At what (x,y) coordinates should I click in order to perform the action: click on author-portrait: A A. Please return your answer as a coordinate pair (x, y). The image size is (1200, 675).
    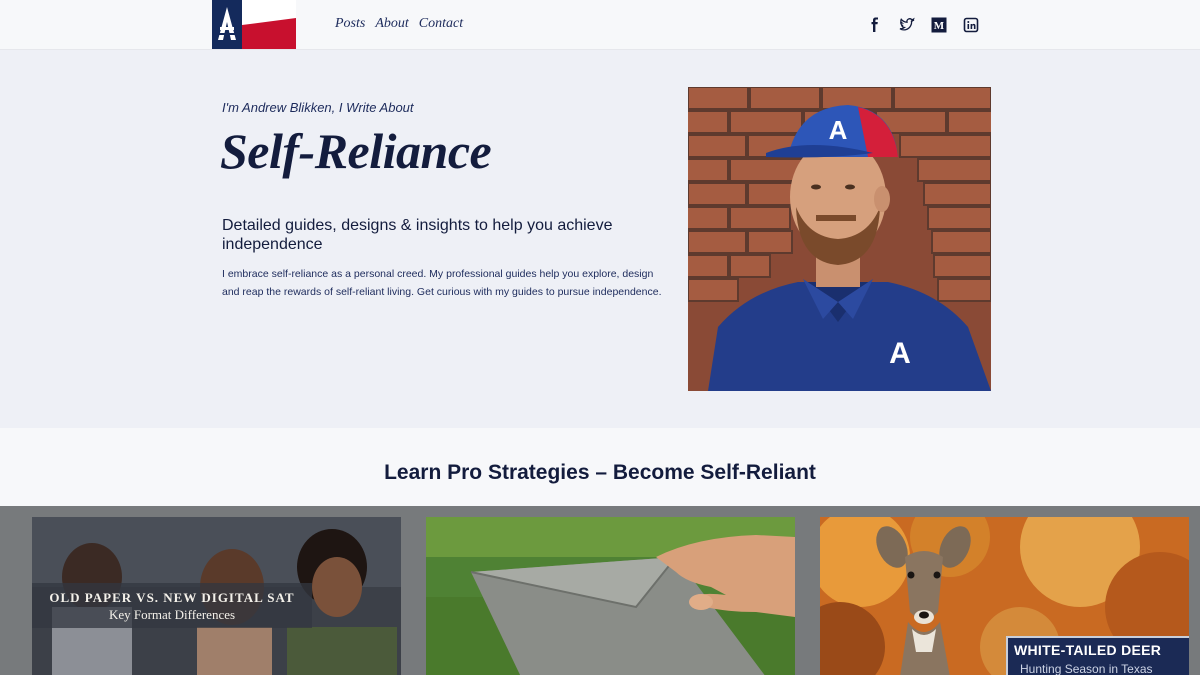
    Looking at the image, I should click on (839, 239).